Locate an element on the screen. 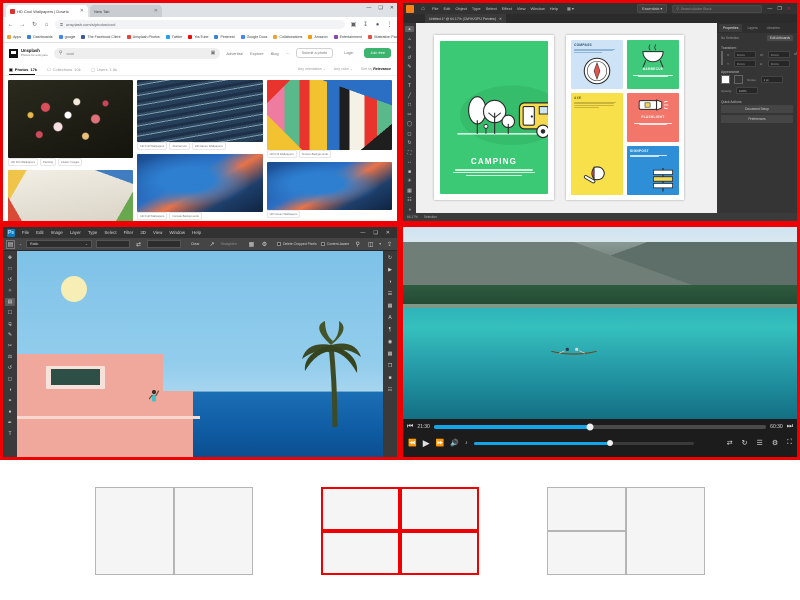 This screenshot has width=800, height=600. channels-icon: ■ is located at coordinates (390, 378).